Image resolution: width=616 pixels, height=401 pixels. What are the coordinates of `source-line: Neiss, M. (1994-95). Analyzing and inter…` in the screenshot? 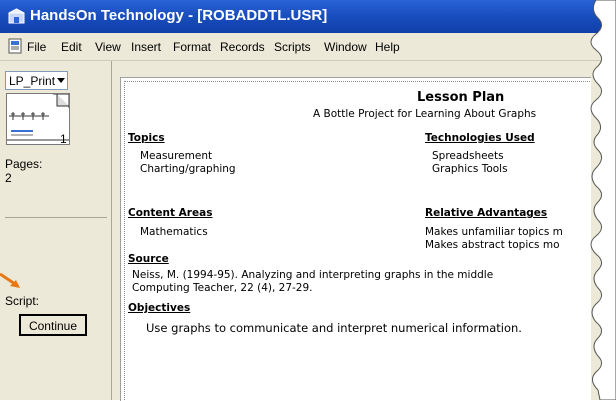 It's located at (313, 275).